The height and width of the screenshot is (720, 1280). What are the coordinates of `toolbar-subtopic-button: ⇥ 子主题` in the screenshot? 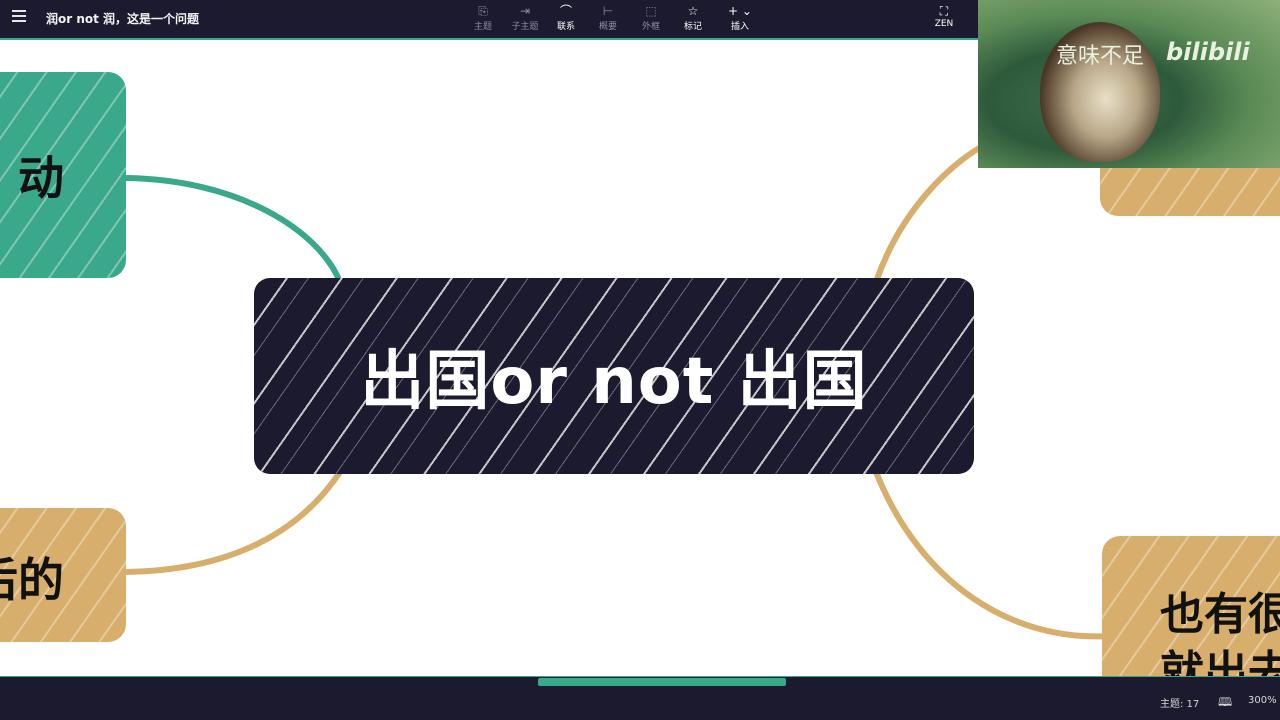 It's located at (525, 17).